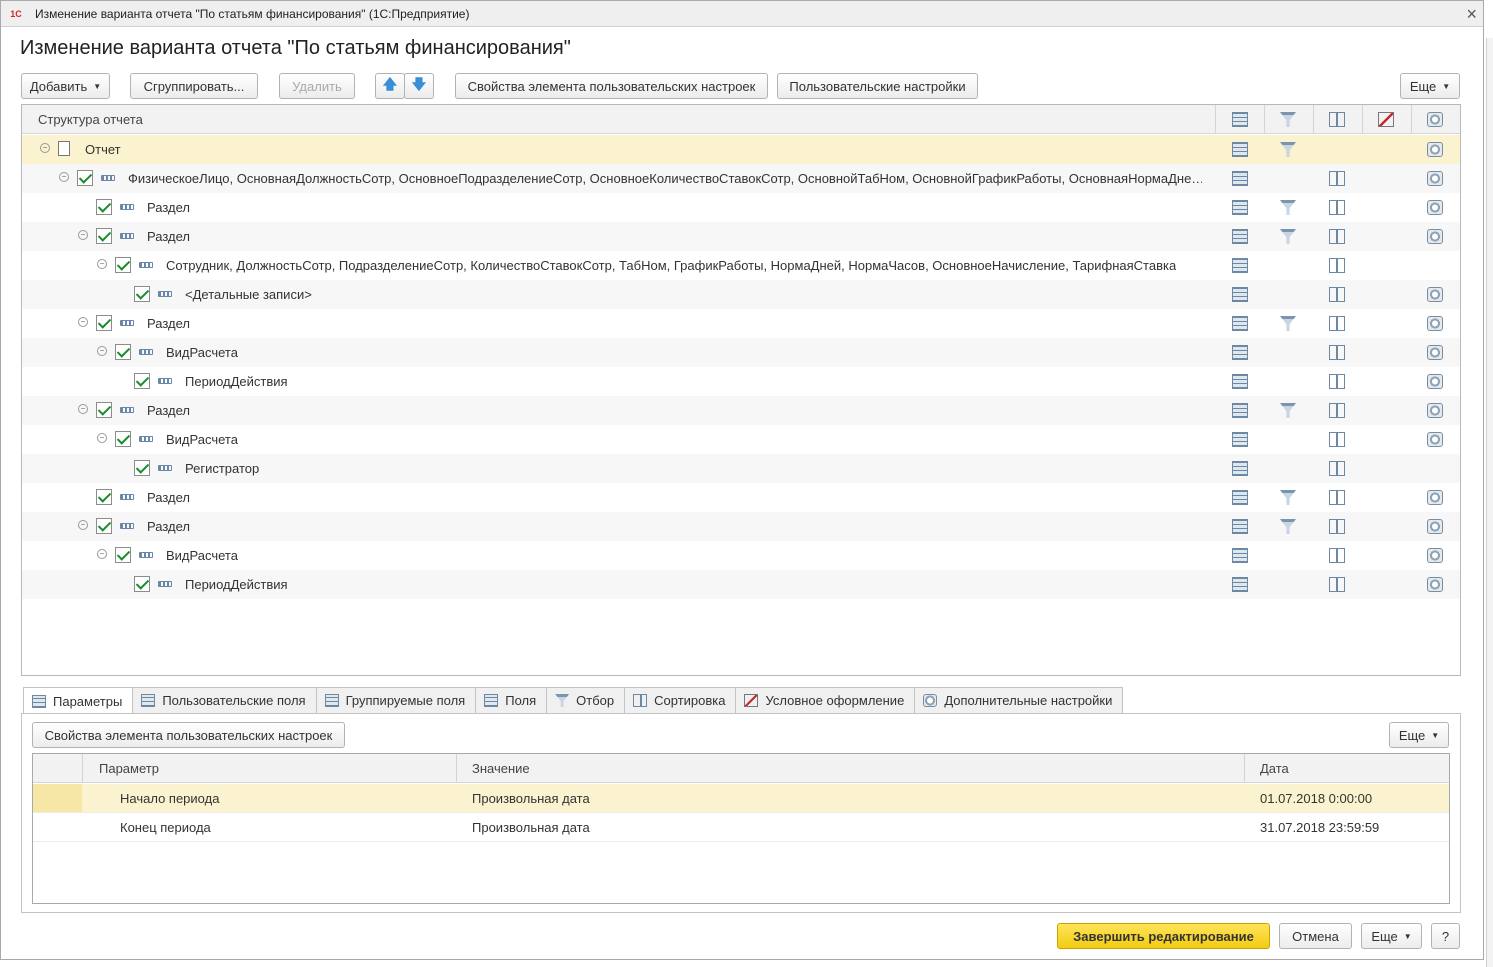  I want to click on tab-parameters: Параметры, so click(78, 700).